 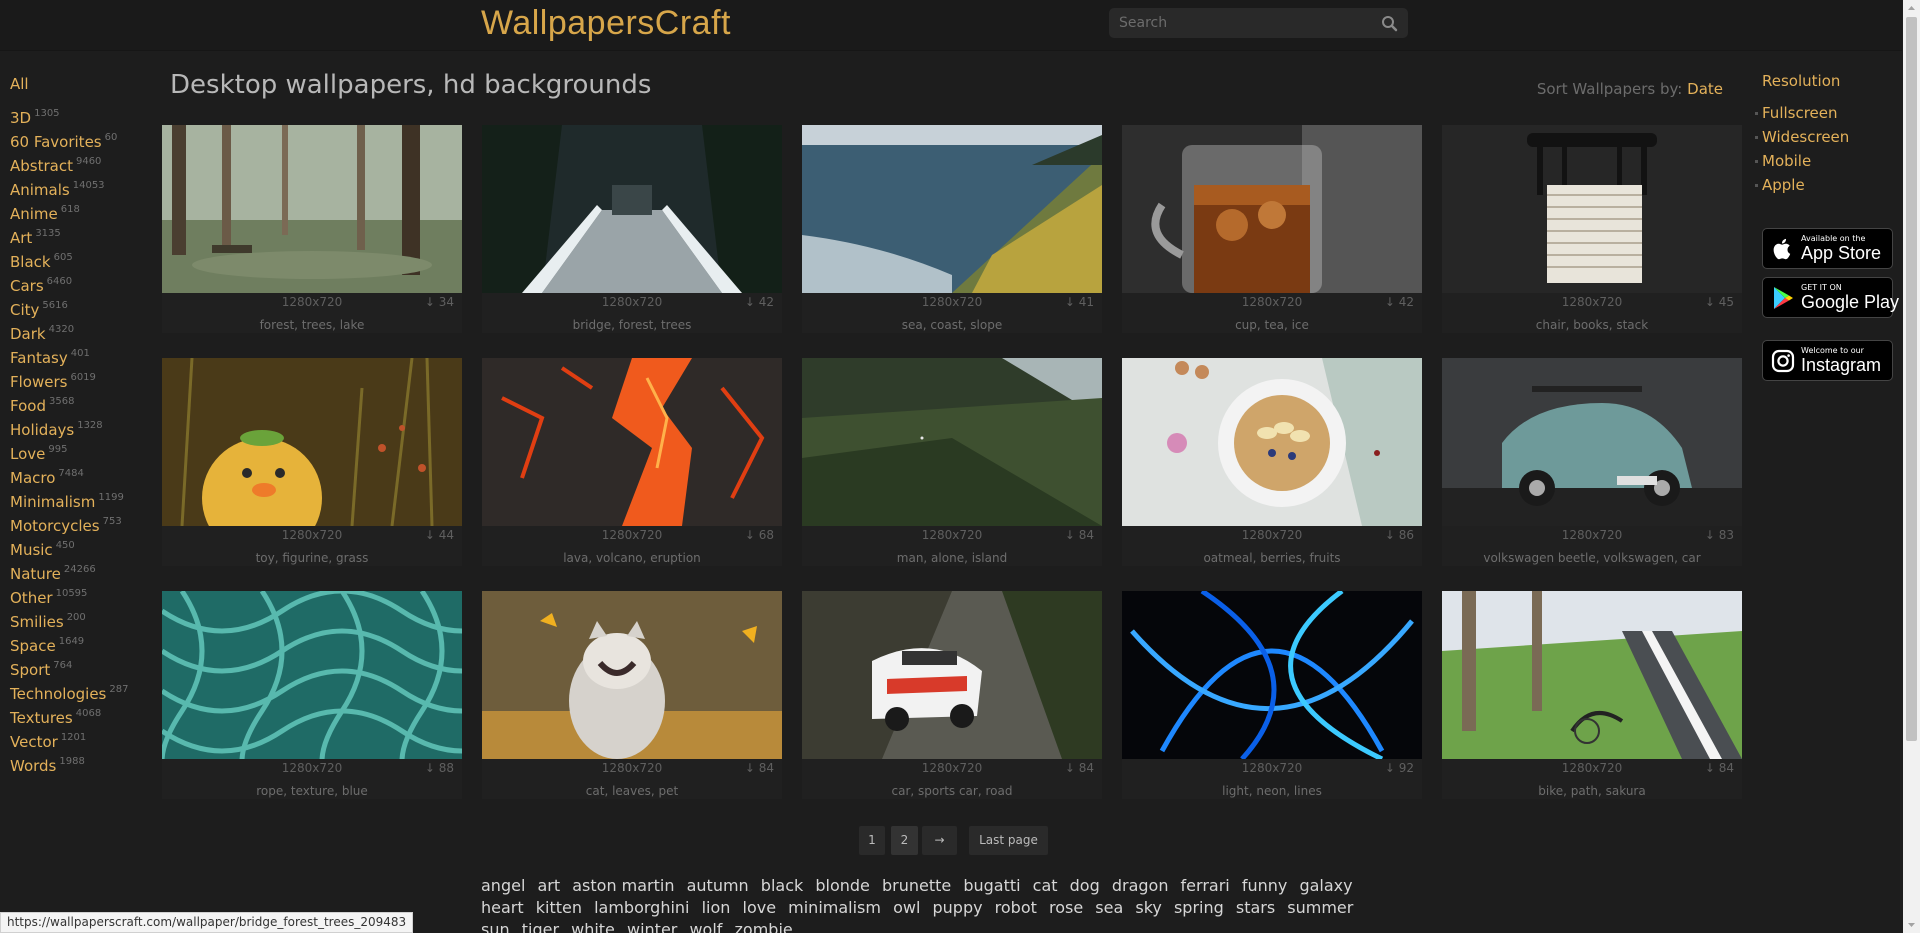 What do you see at coordinates (85, 138) in the screenshot?
I see `category-60-favorites: 60 Favorites 60` at bounding box center [85, 138].